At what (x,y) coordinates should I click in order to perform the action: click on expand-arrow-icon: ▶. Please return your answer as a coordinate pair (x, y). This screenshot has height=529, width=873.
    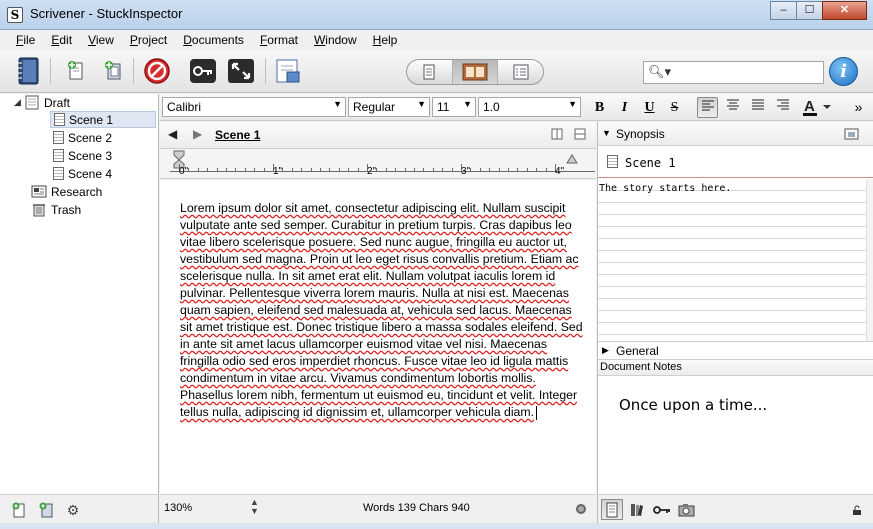
    Looking at the image, I should click on (605, 350).